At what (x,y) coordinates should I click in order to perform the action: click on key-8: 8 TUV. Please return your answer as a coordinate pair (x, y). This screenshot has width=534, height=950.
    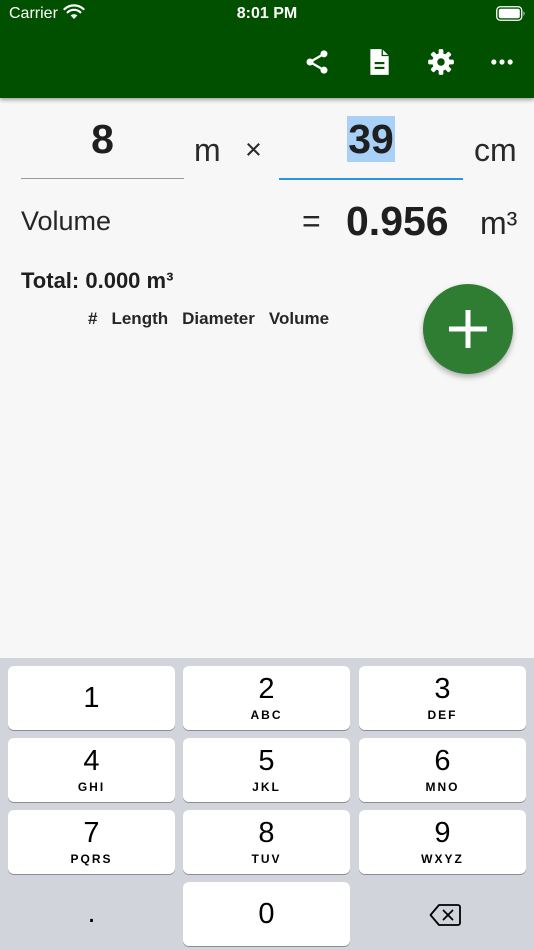
    Looking at the image, I should click on (266, 842).